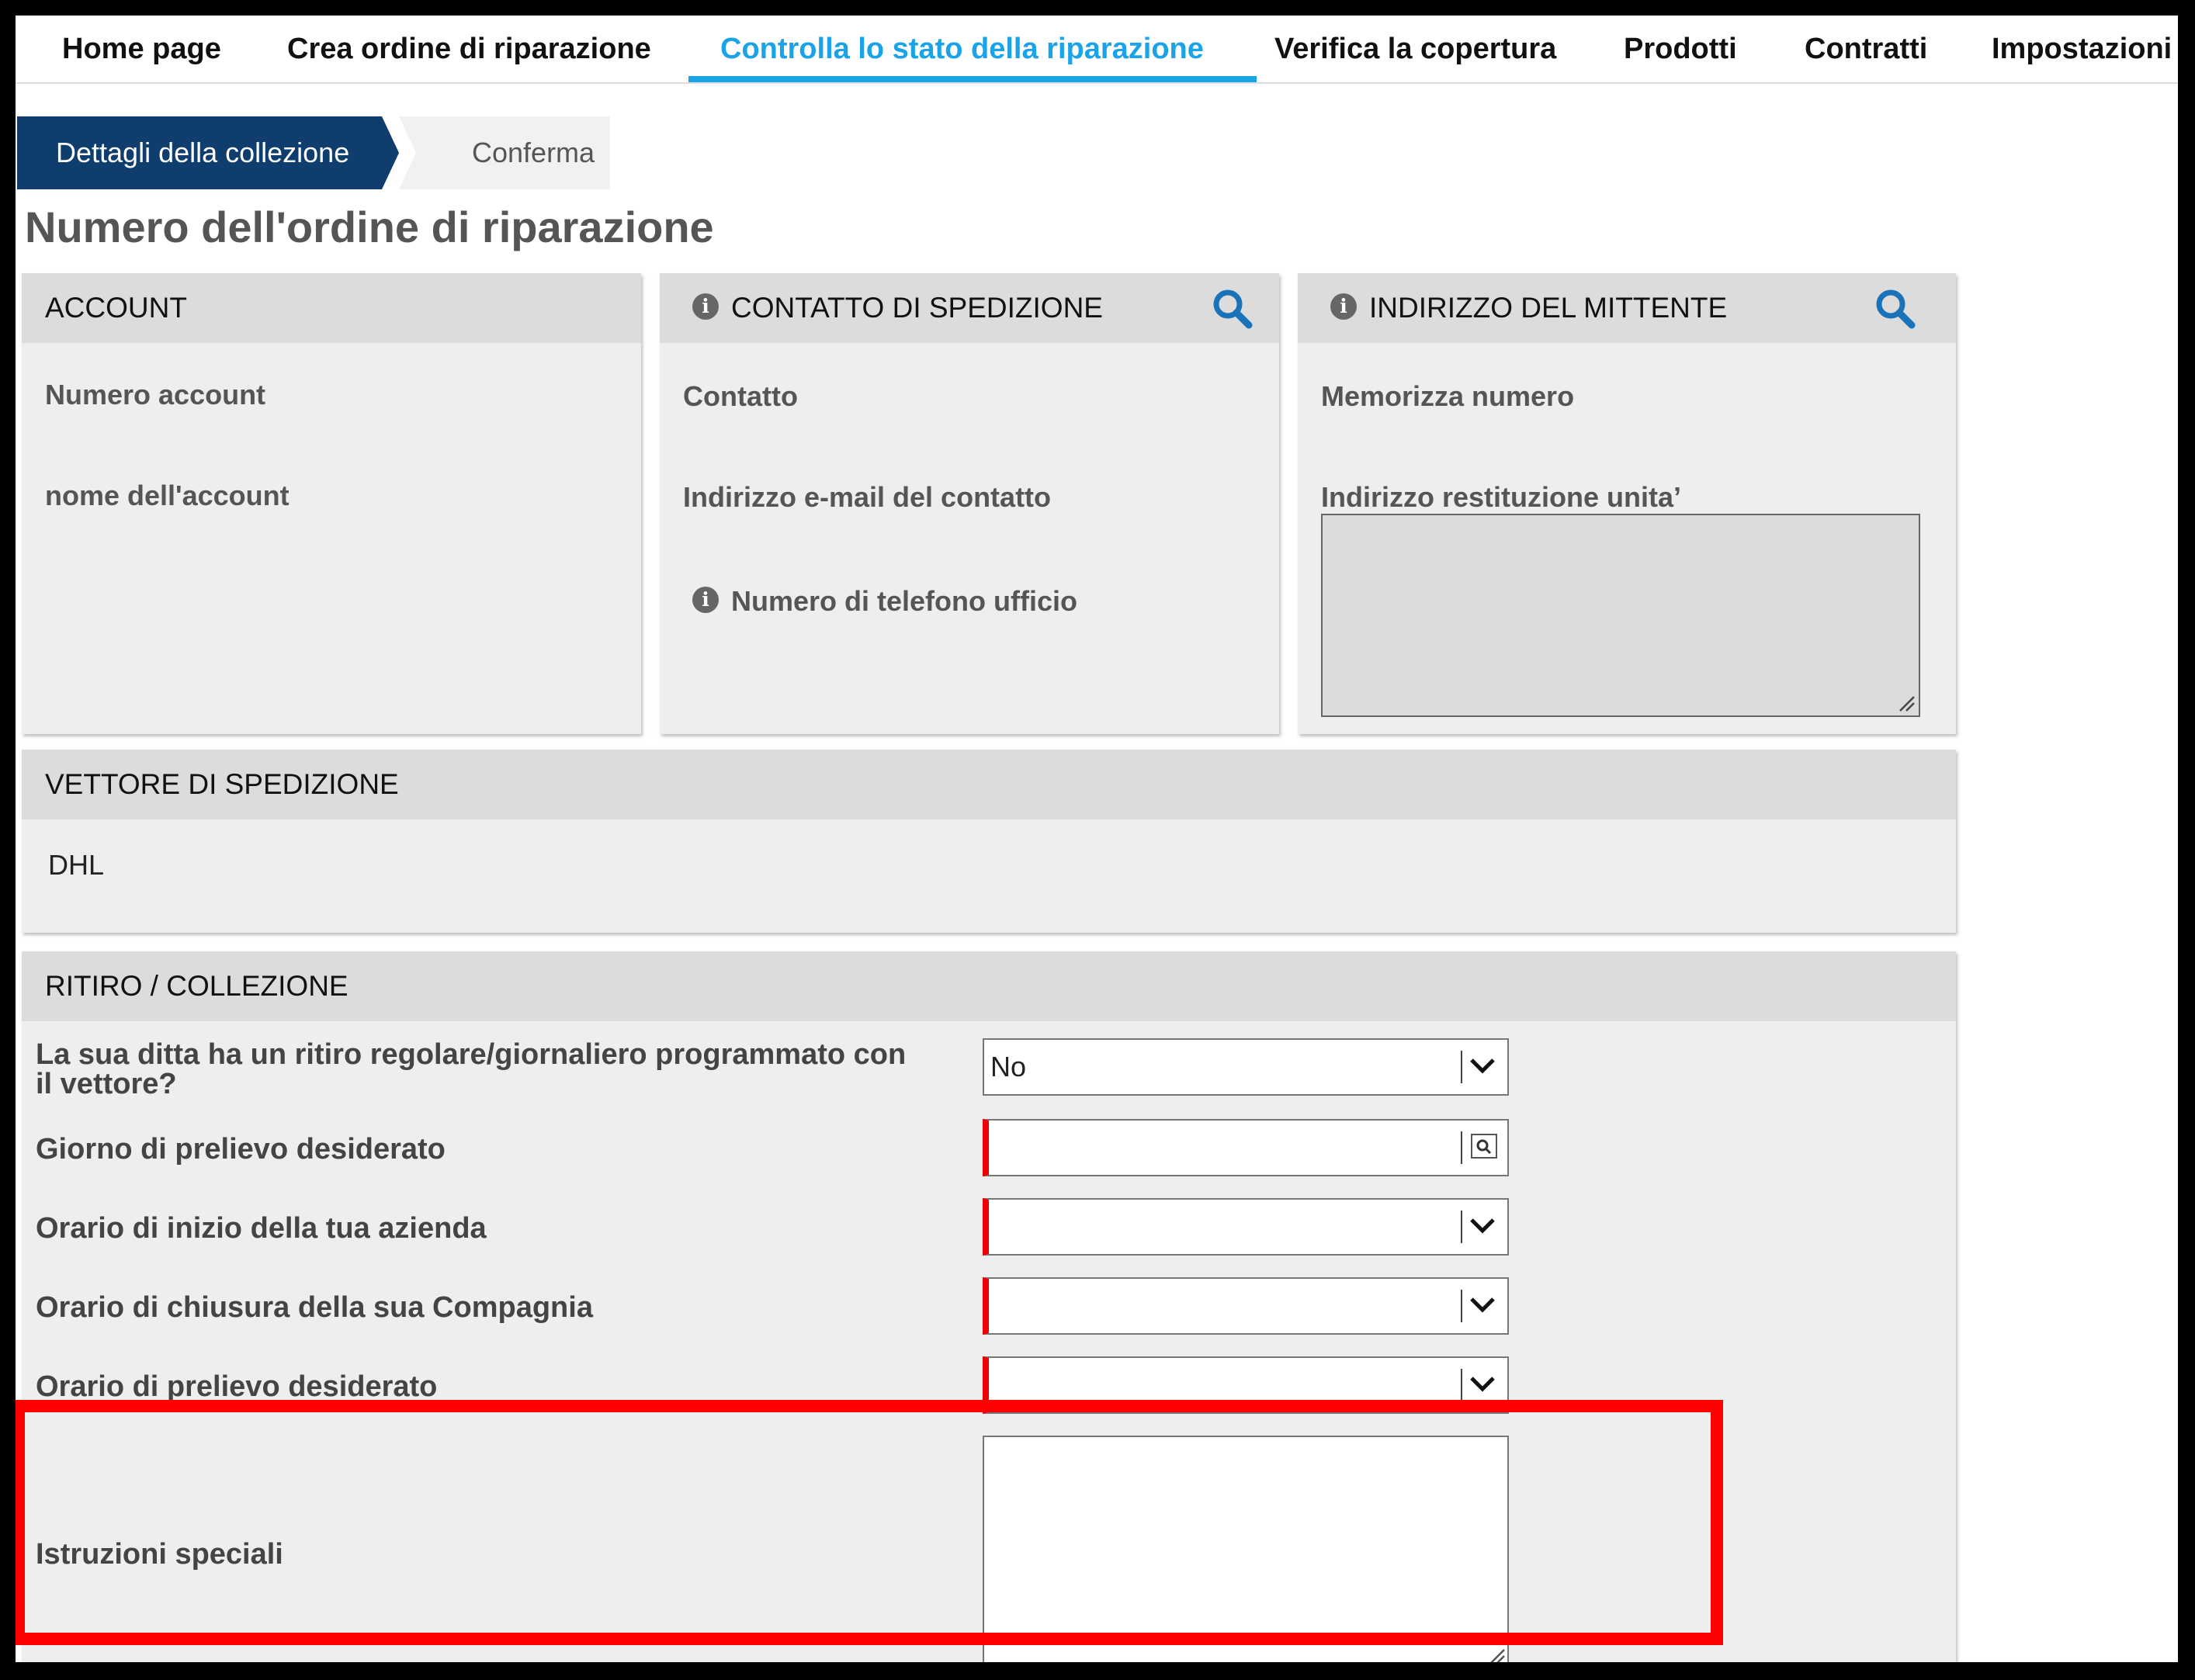 Image resolution: width=2195 pixels, height=1680 pixels. What do you see at coordinates (989, 986) in the screenshot?
I see `pickup-panel-header: RITIRO / COLLEZIONE` at bounding box center [989, 986].